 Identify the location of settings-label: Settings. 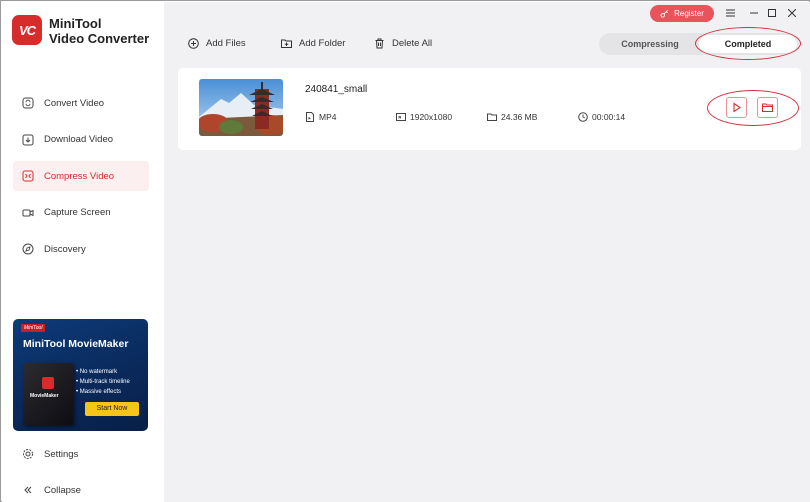
(61, 454).